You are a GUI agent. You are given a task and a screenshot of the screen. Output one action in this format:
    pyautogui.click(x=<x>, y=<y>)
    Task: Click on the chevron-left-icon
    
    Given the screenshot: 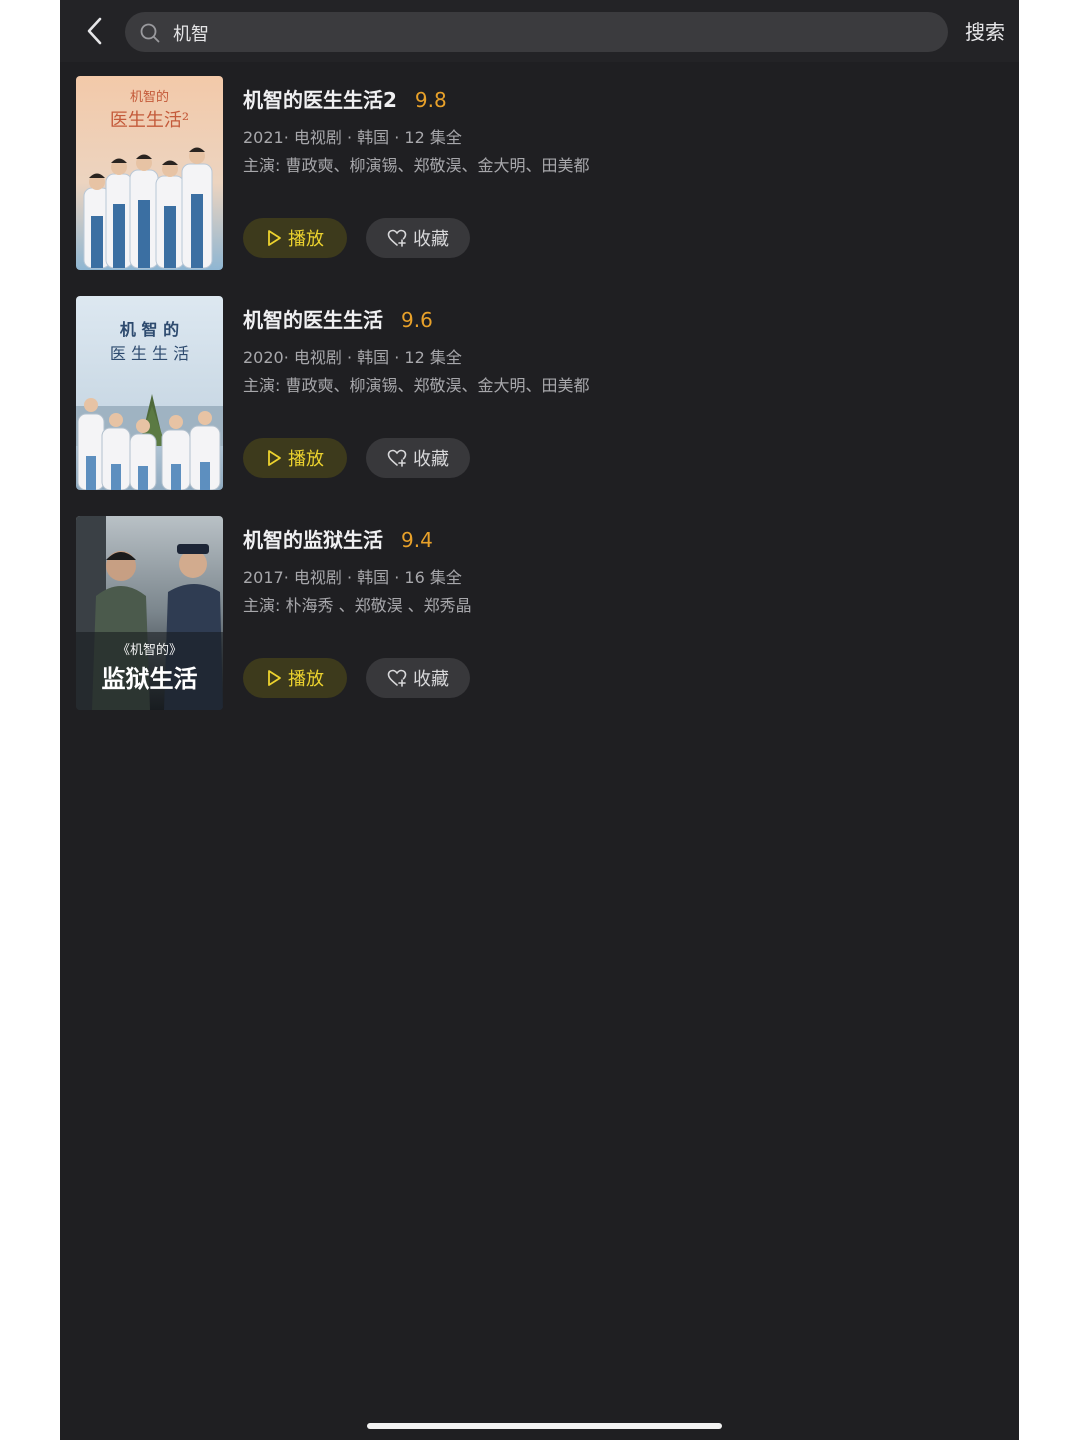 What is the action you would take?
    pyautogui.click(x=94, y=31)
    